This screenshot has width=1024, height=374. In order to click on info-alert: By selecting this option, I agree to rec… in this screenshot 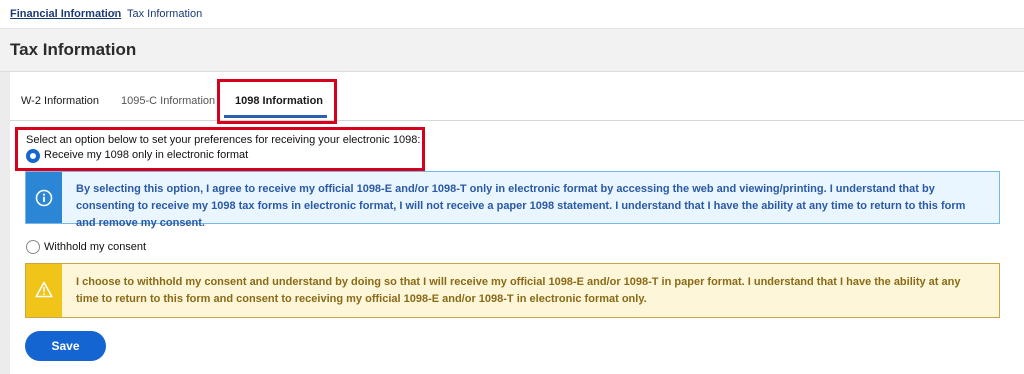, I will do `click(512, 200)`.